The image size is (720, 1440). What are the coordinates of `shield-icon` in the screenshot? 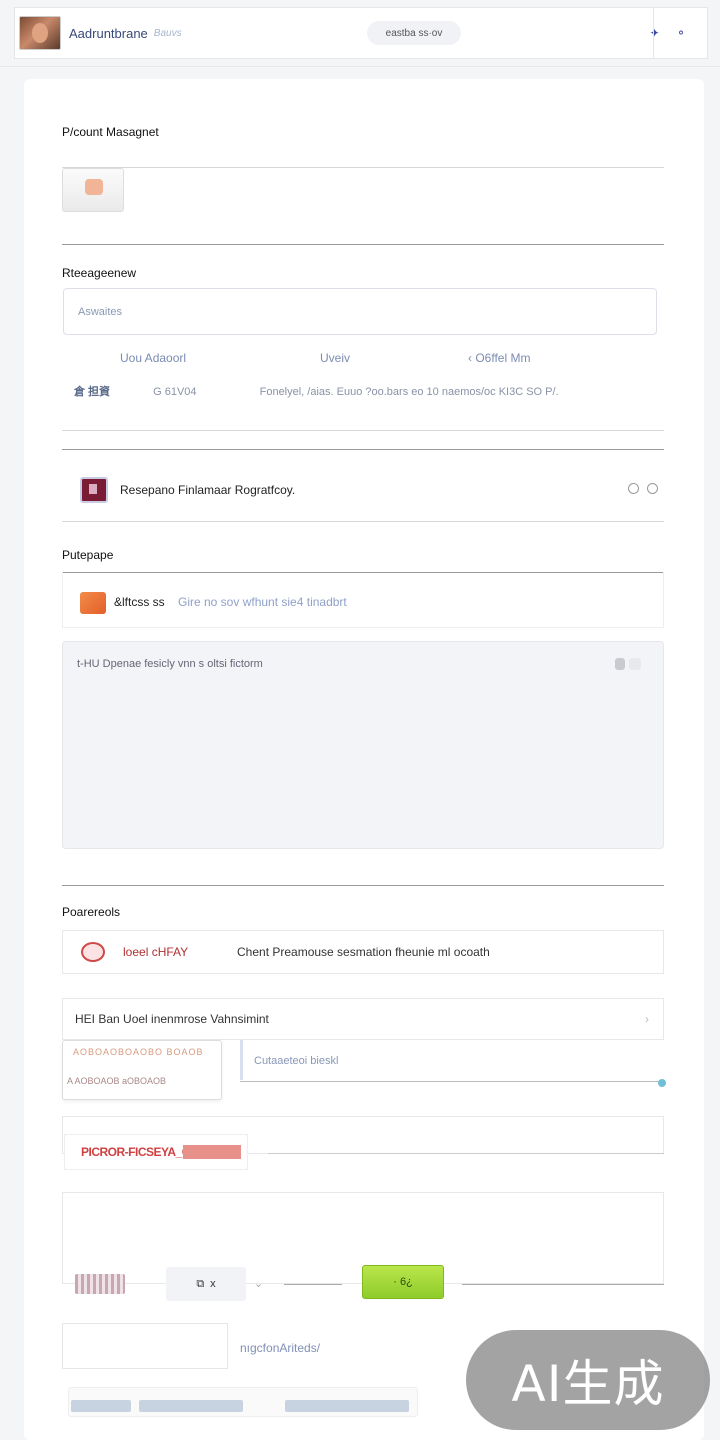 It's located at (93, 952).